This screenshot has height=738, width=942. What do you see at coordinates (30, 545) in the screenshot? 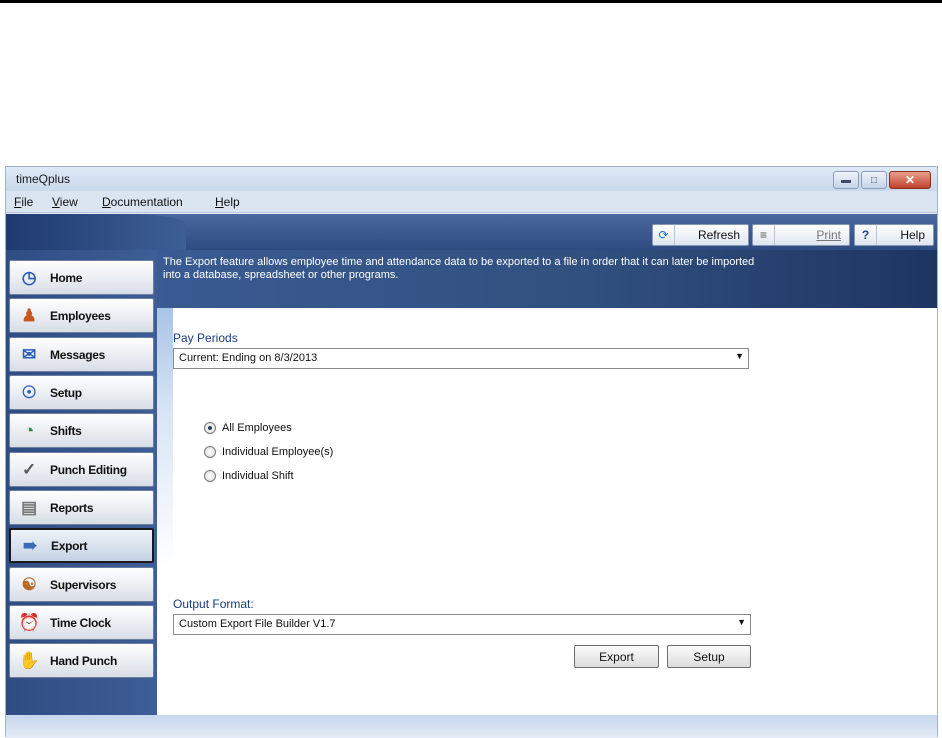
I see `export-icon: ➠` at bounding box center [30, 545].